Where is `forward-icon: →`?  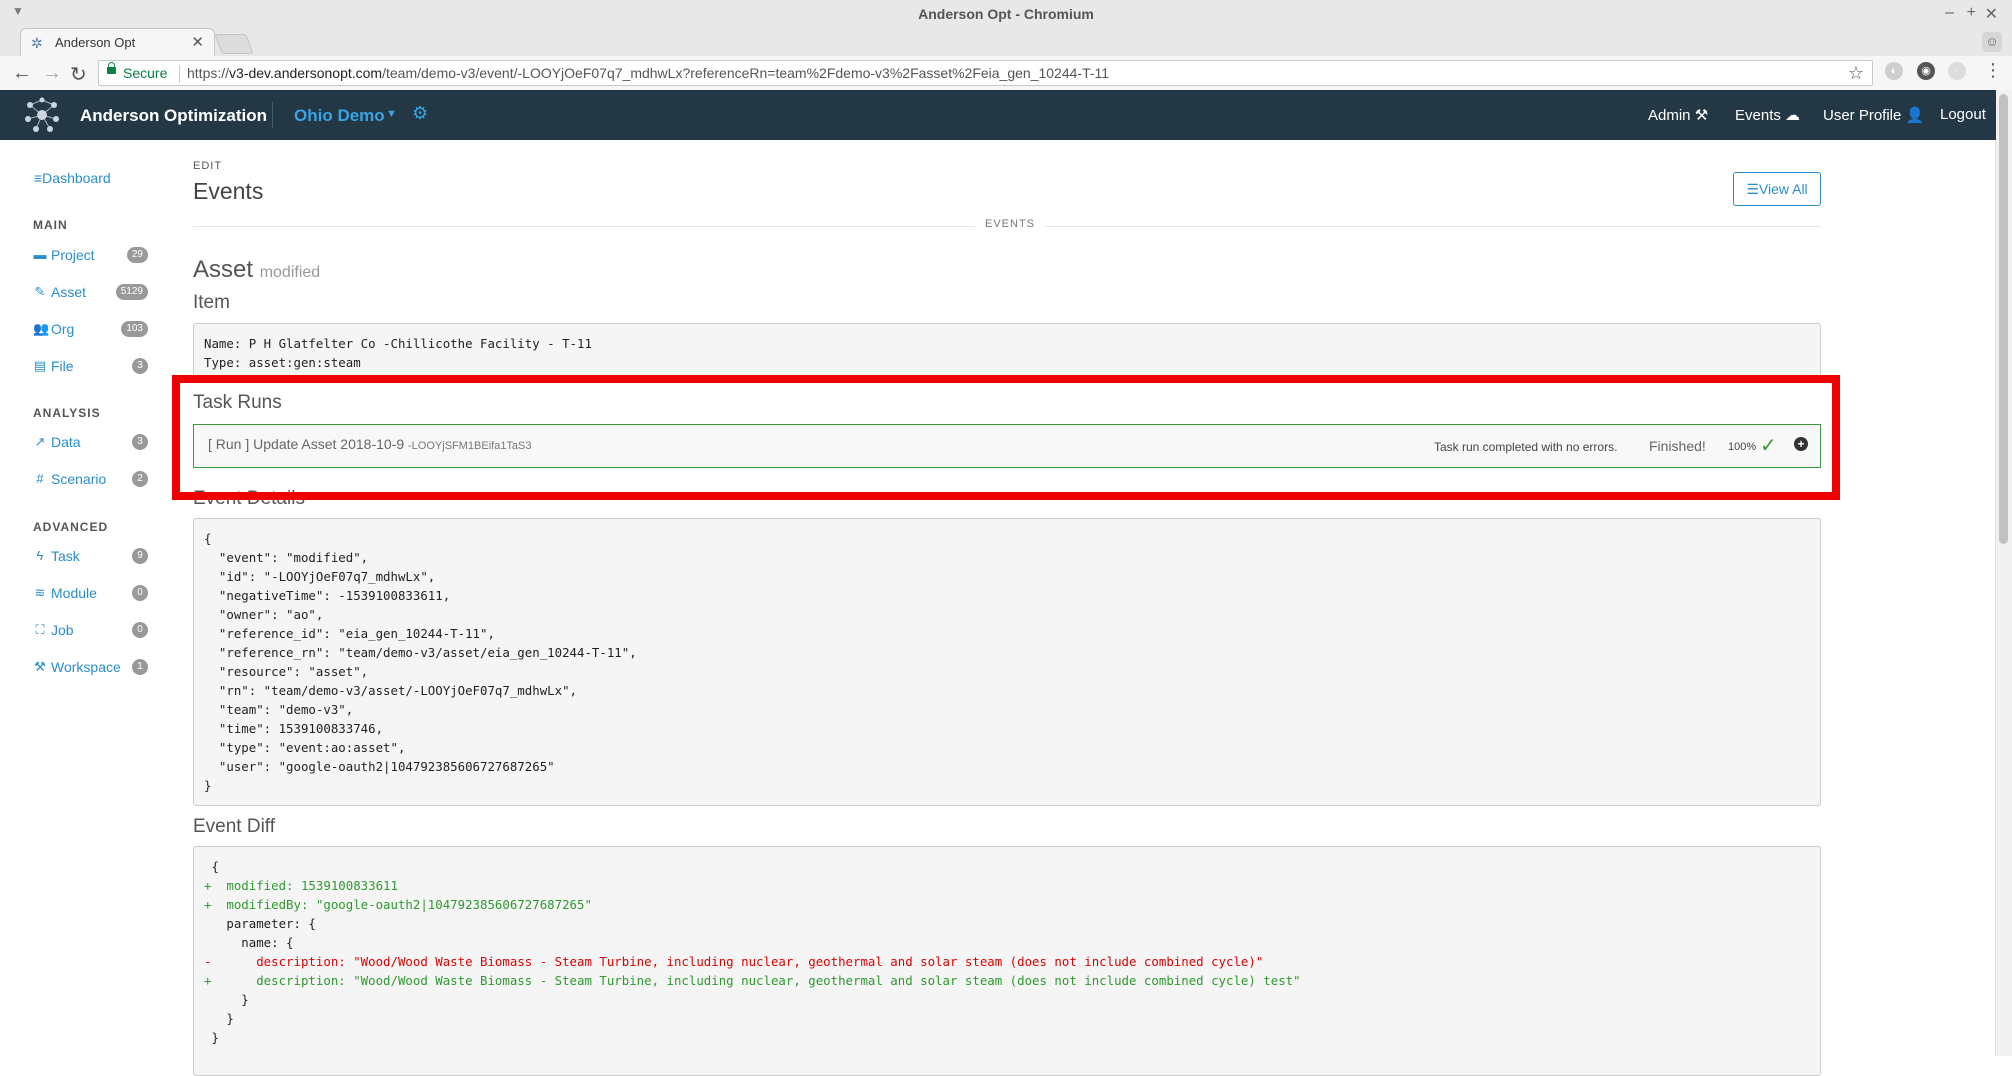
forward-icon: → is located at coordinates (52, 73).